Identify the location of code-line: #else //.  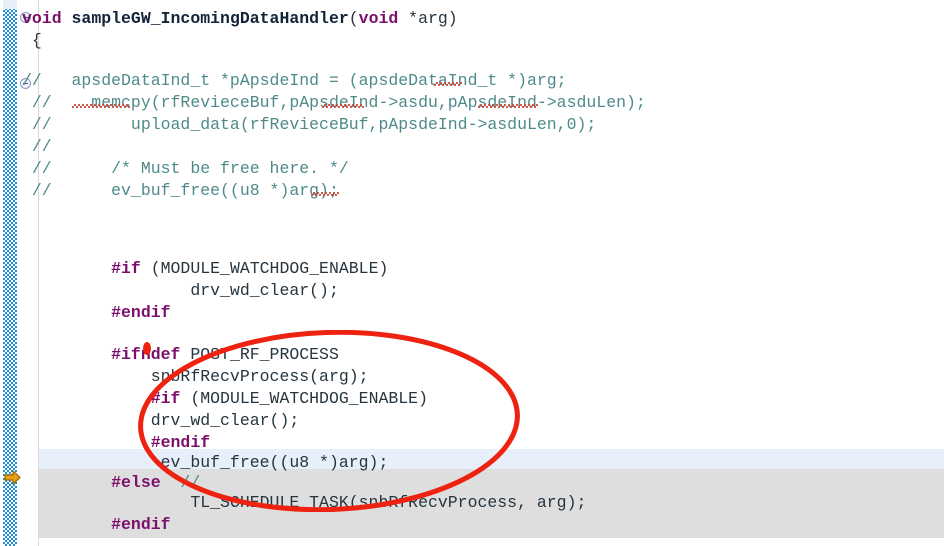
(111, 483).